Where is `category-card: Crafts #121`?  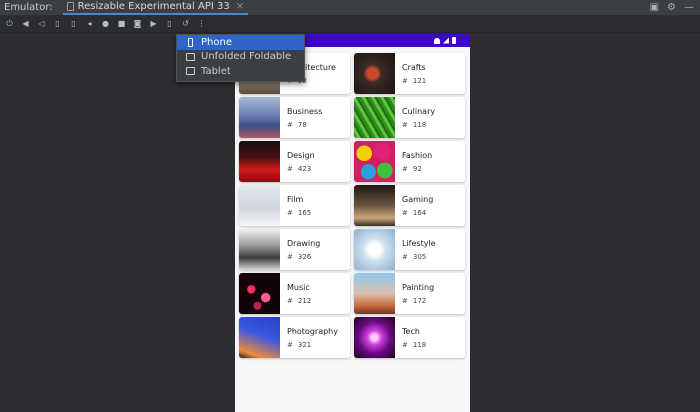 category-card: Crafts #121 is located at coordinates (409, 73).